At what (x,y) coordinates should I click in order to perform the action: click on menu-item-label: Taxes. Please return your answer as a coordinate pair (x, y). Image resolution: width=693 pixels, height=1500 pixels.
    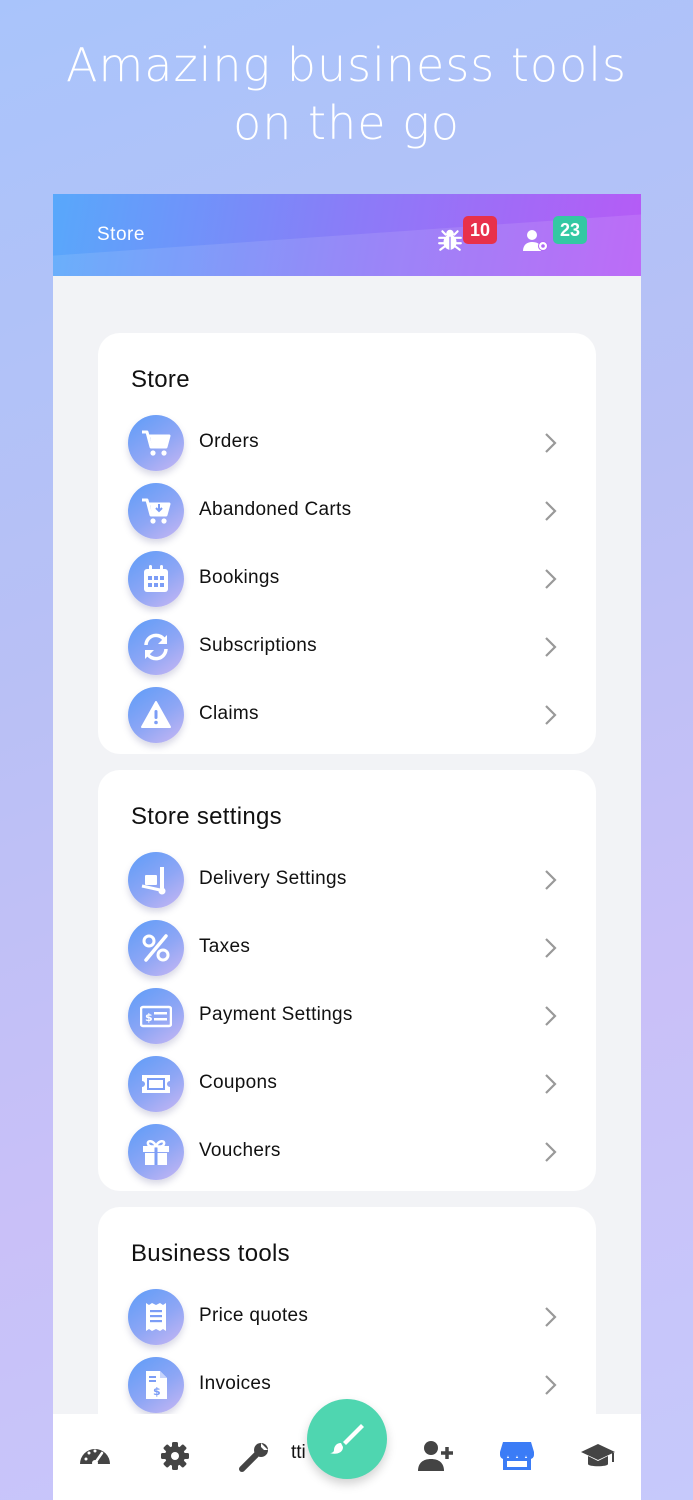
    Looking at the image, I should click on (225, 946).